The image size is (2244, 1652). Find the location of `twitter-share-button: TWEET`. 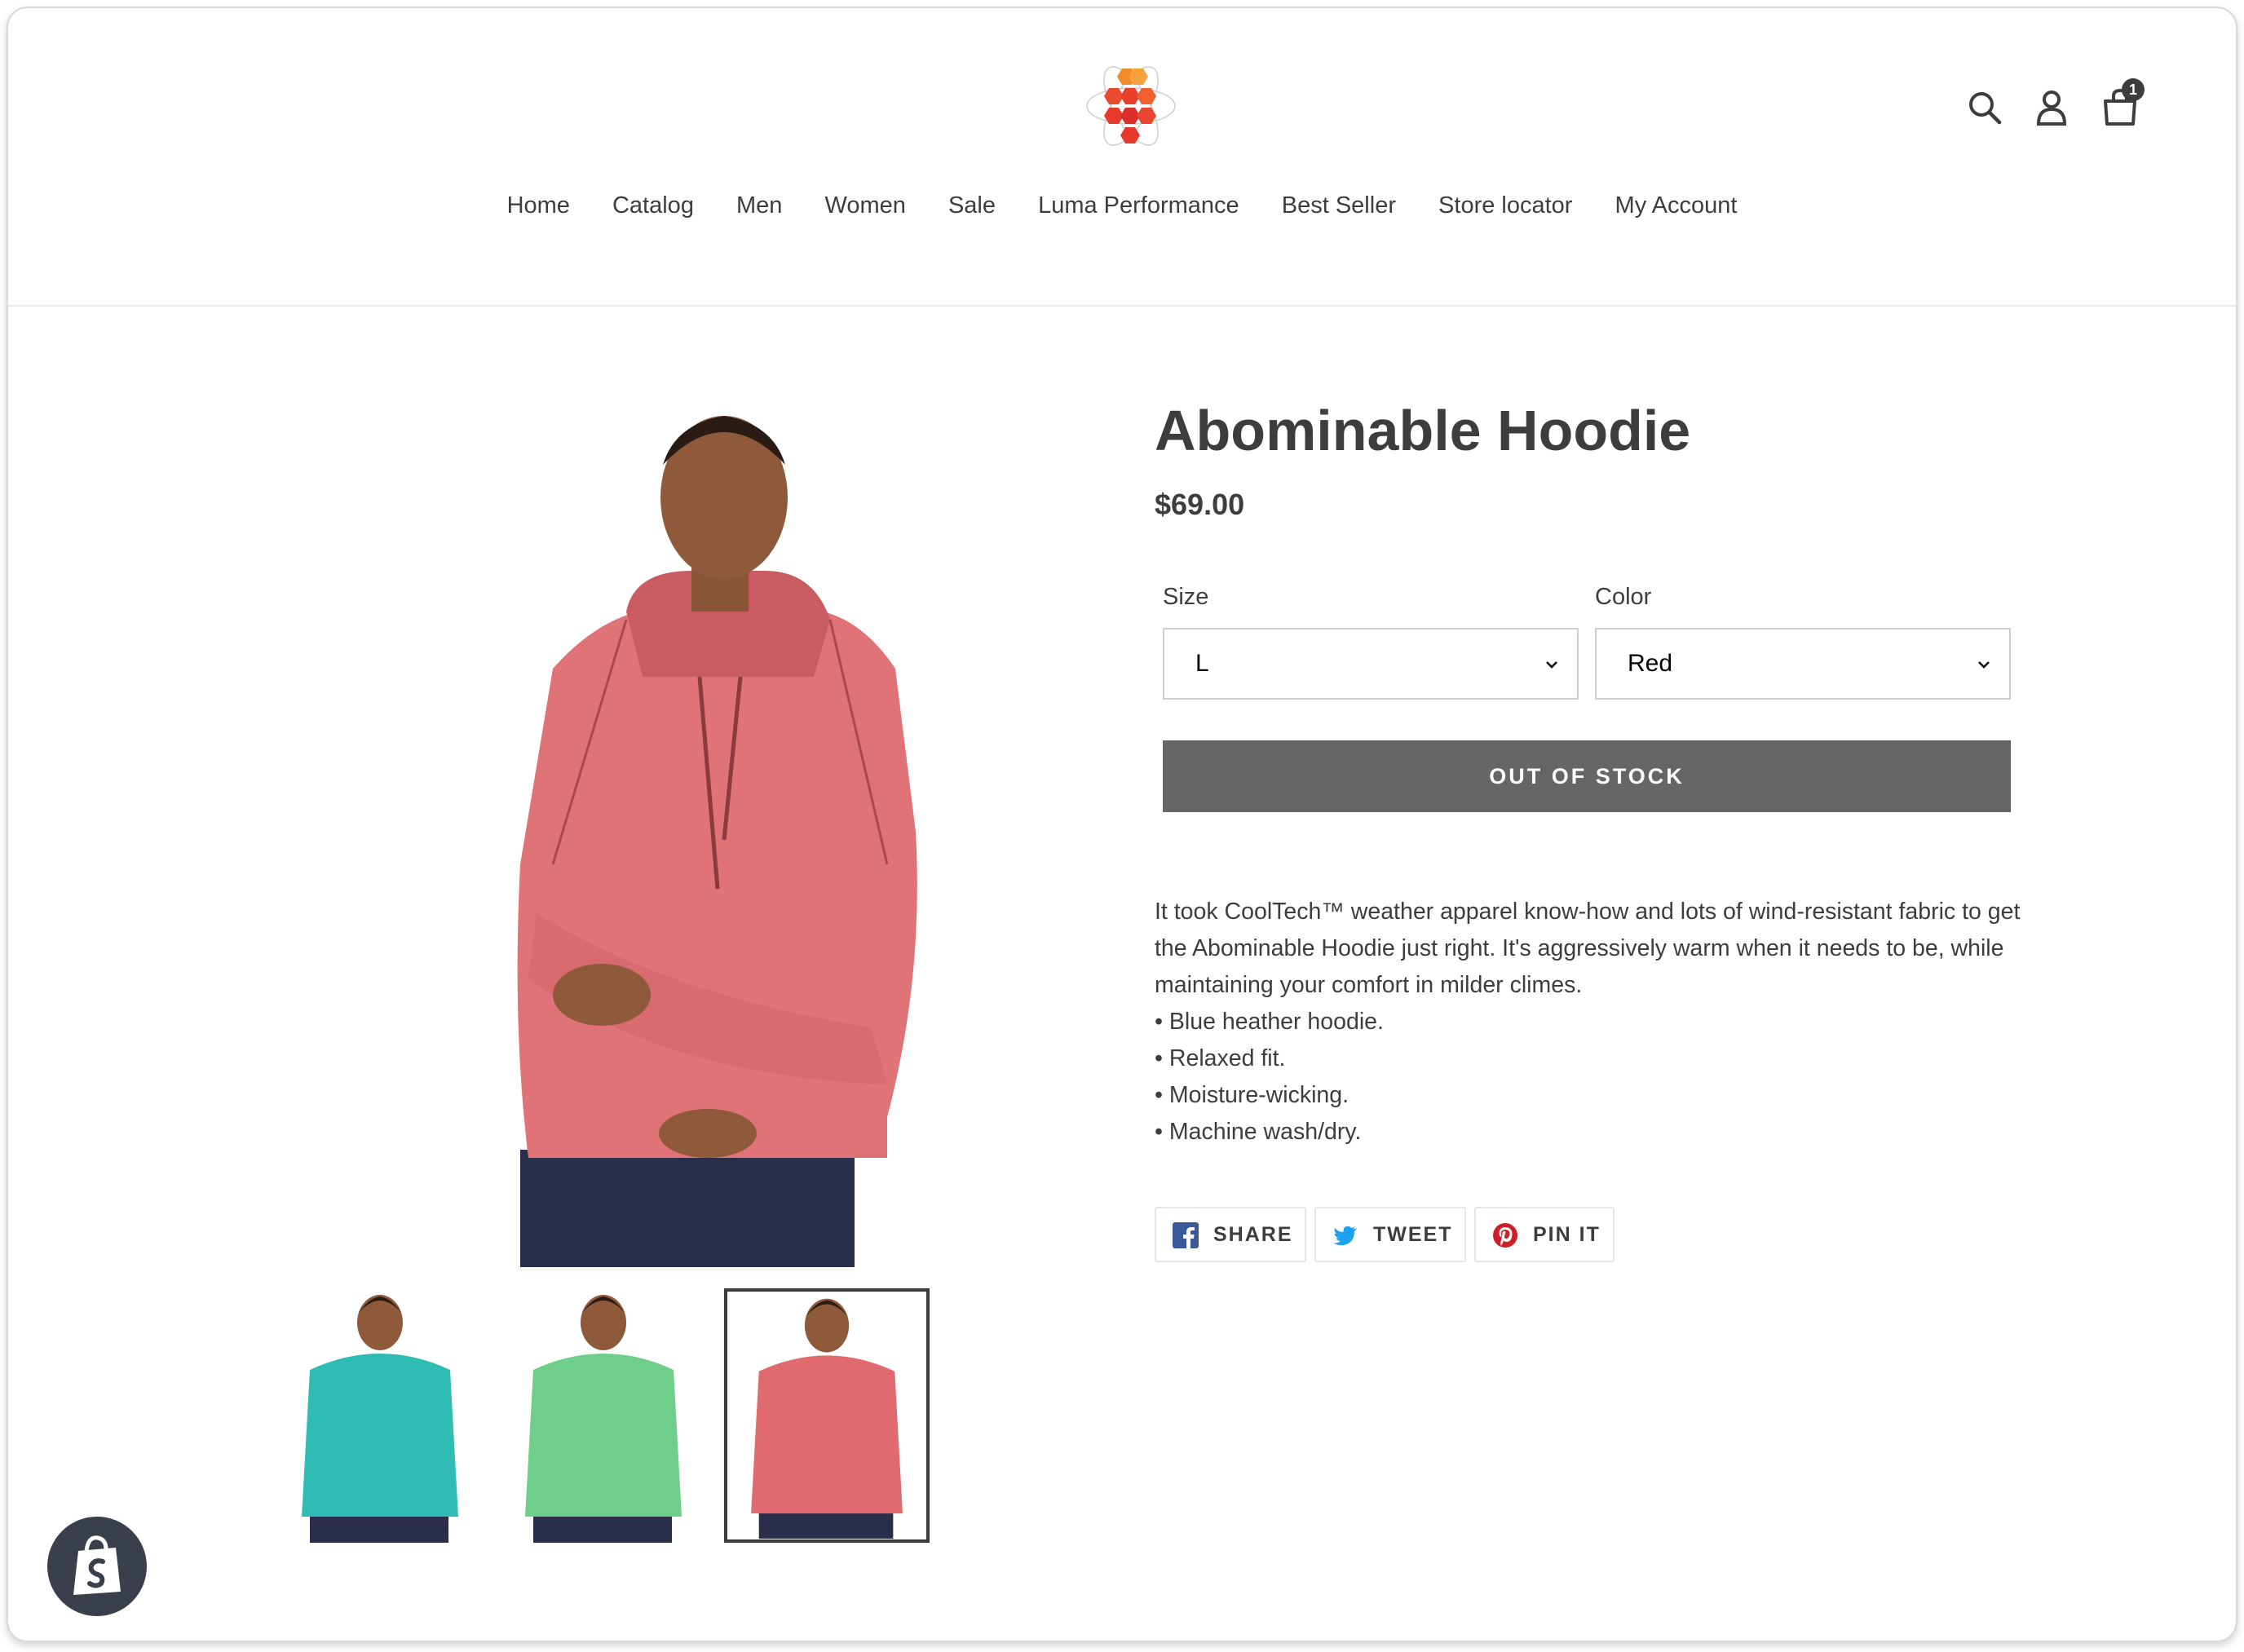

twitter-share-button: TWEET is located at coordinates (1390, 1234).